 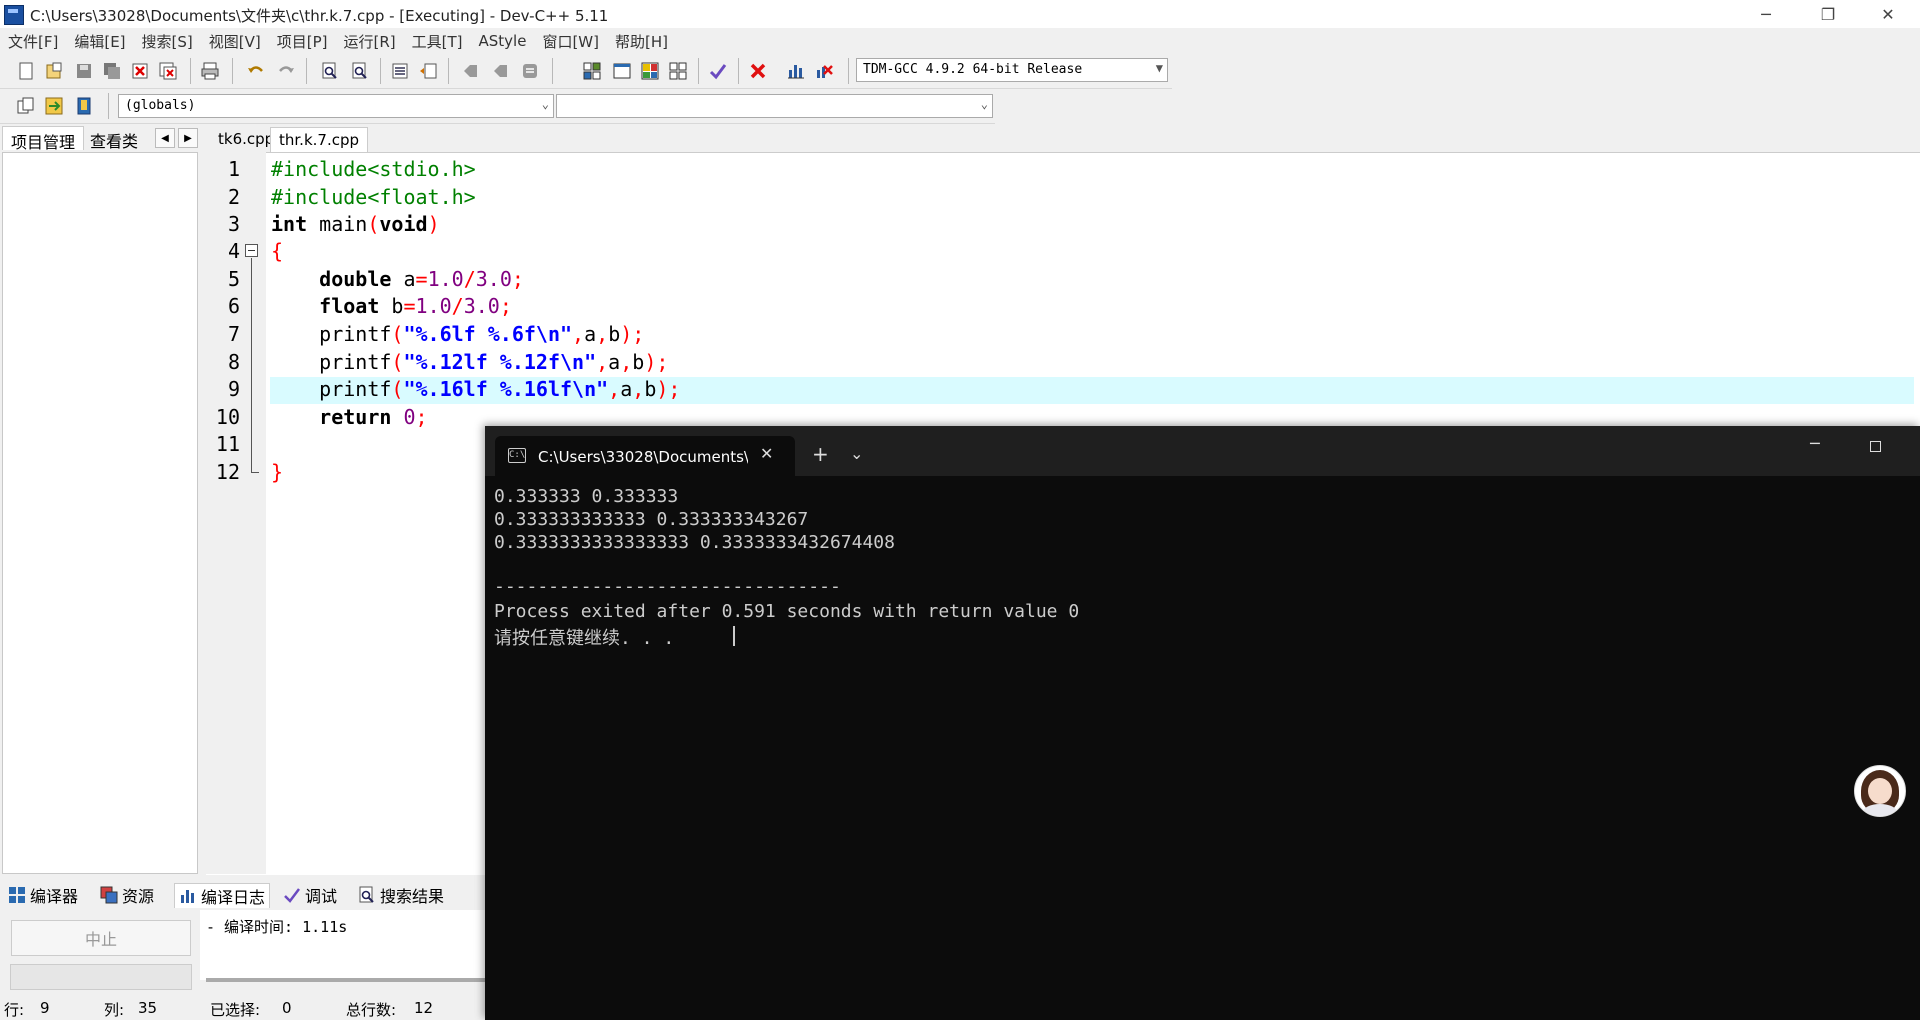 What do you see at coordinates (321, 896) in the screenshot?
I see `tab-debug-label: 调试` at bounding box center [321, 896].